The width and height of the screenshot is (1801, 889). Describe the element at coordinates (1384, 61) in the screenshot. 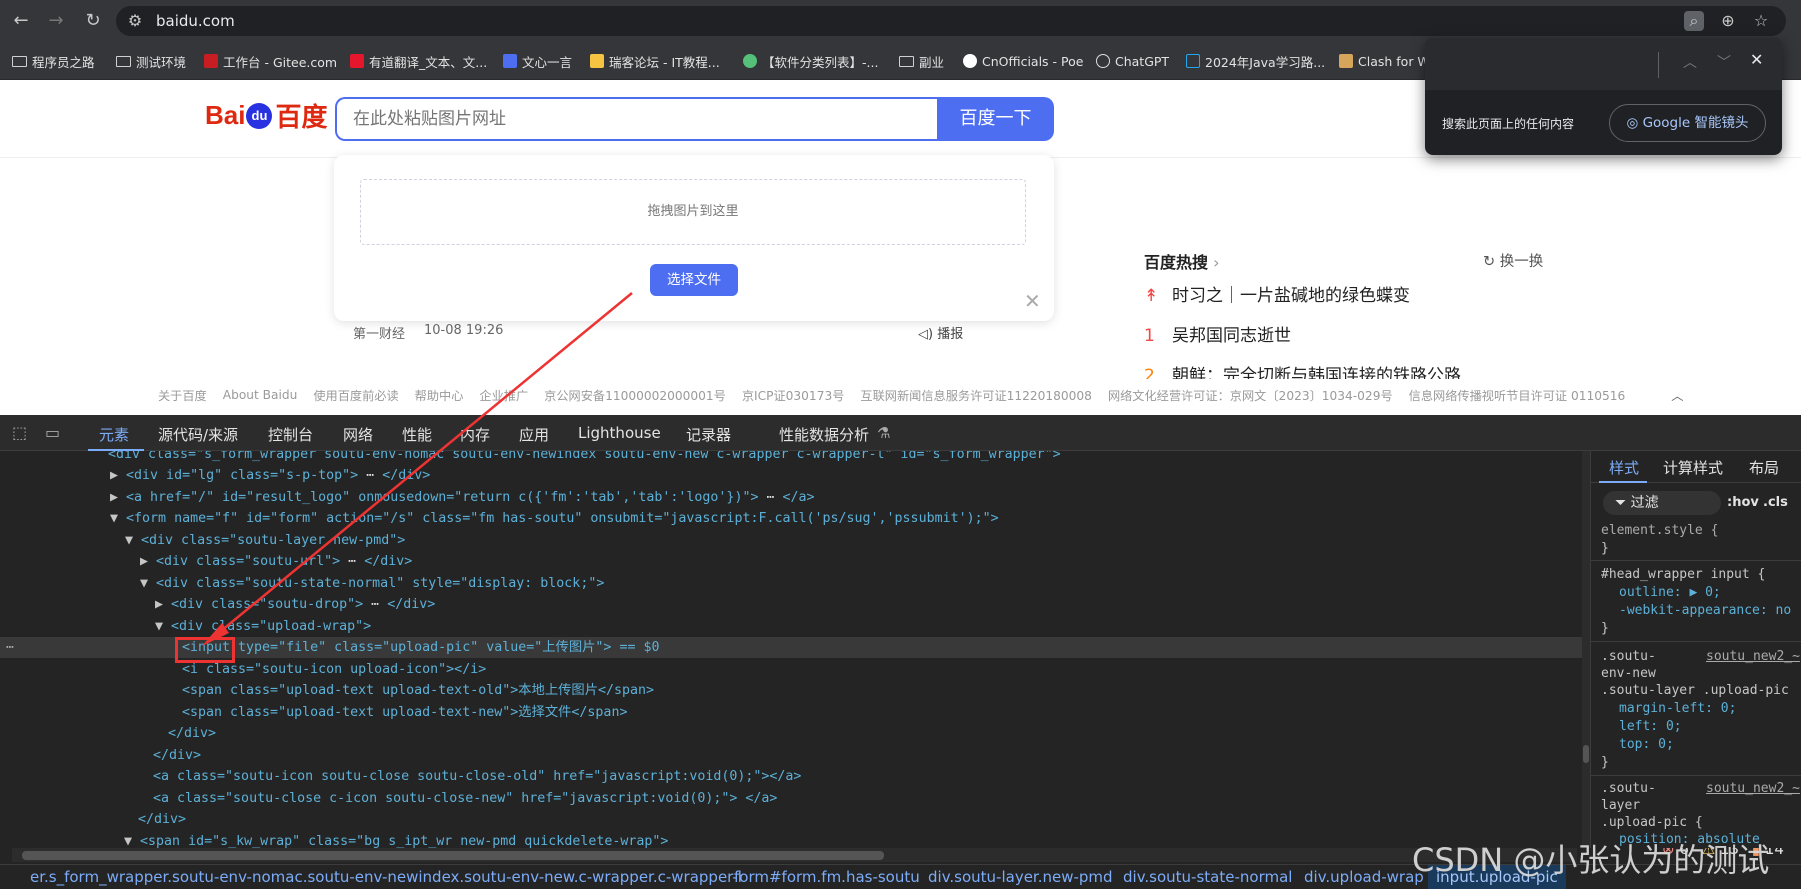

I see `bookmark-item: Clash for W` at that location.